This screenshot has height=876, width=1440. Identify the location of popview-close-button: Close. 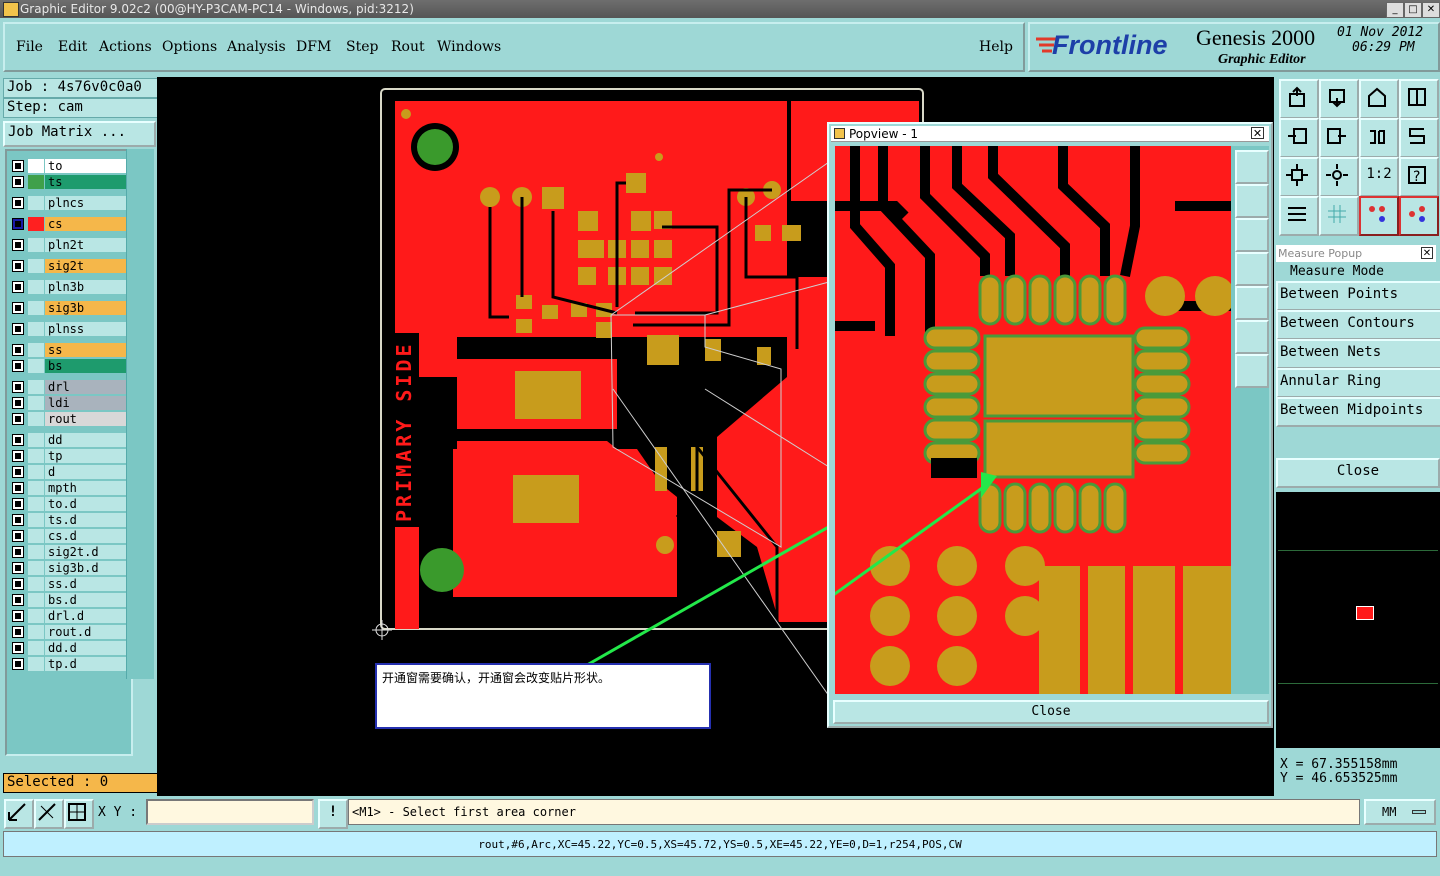
(1051, 712).